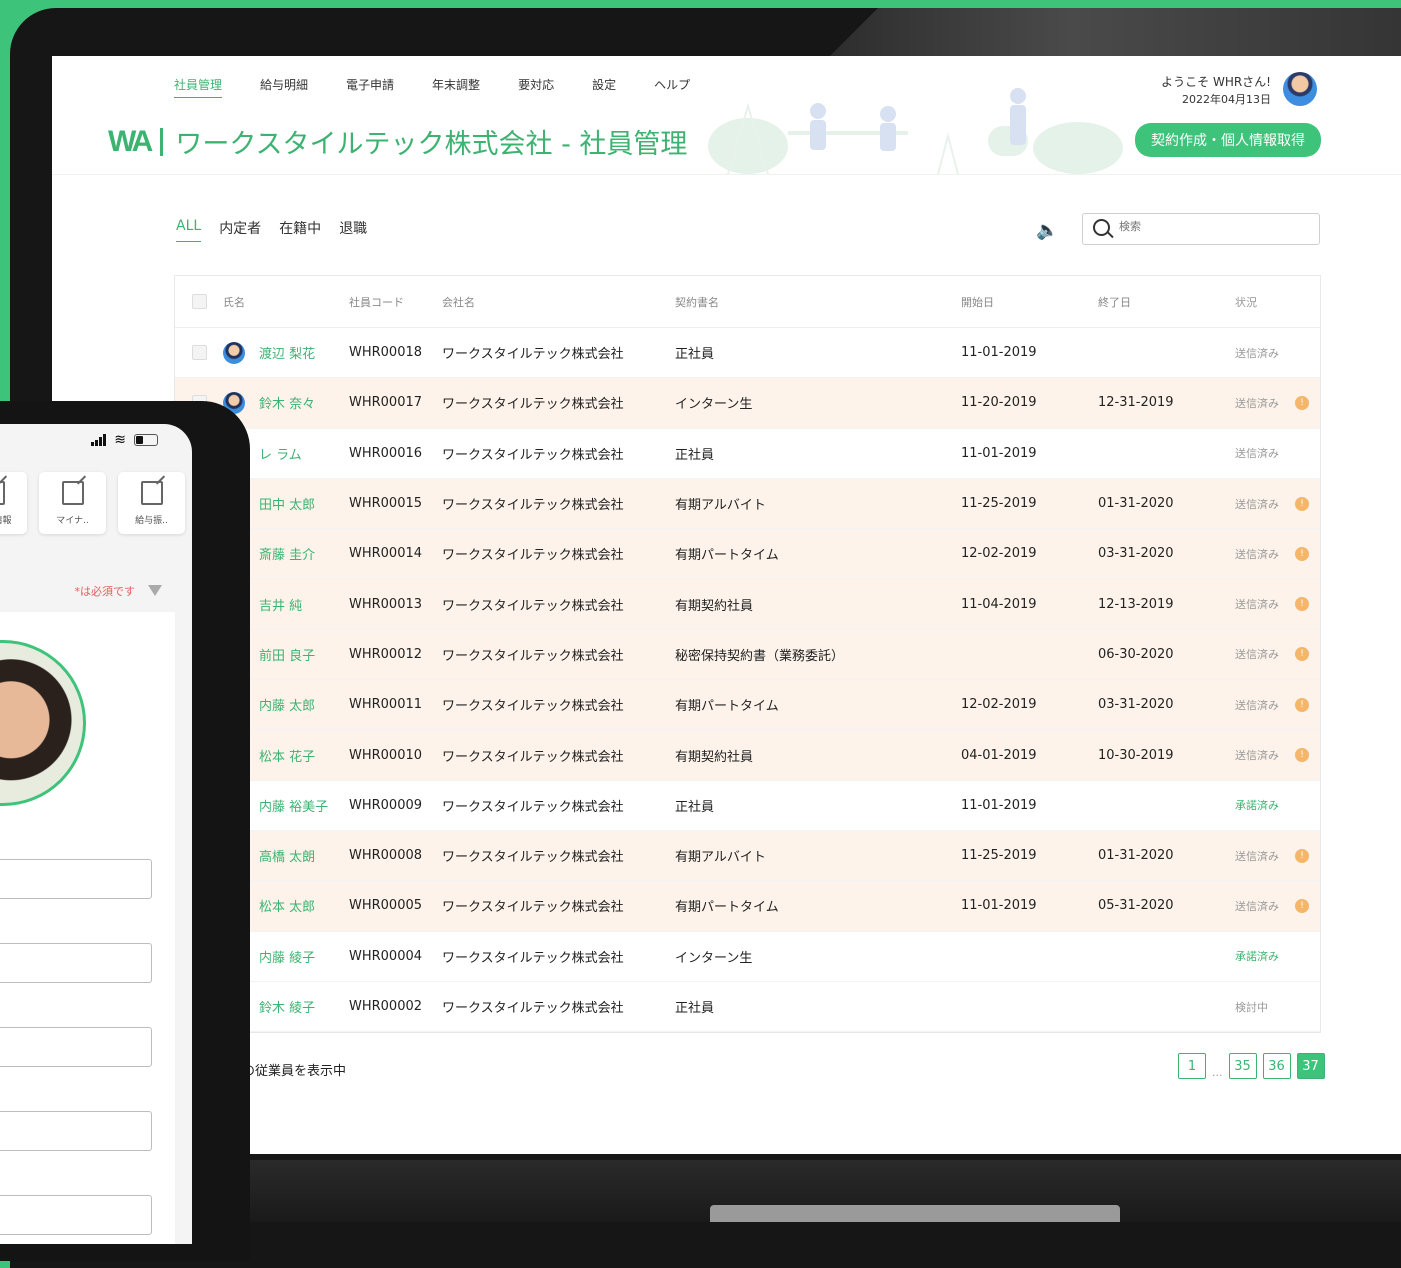 The width and height of the screenshot is (1401, 1268). Describe the element at coordinates (1192, 1066) in the screenshot. I see `page-first: 1` at that location.